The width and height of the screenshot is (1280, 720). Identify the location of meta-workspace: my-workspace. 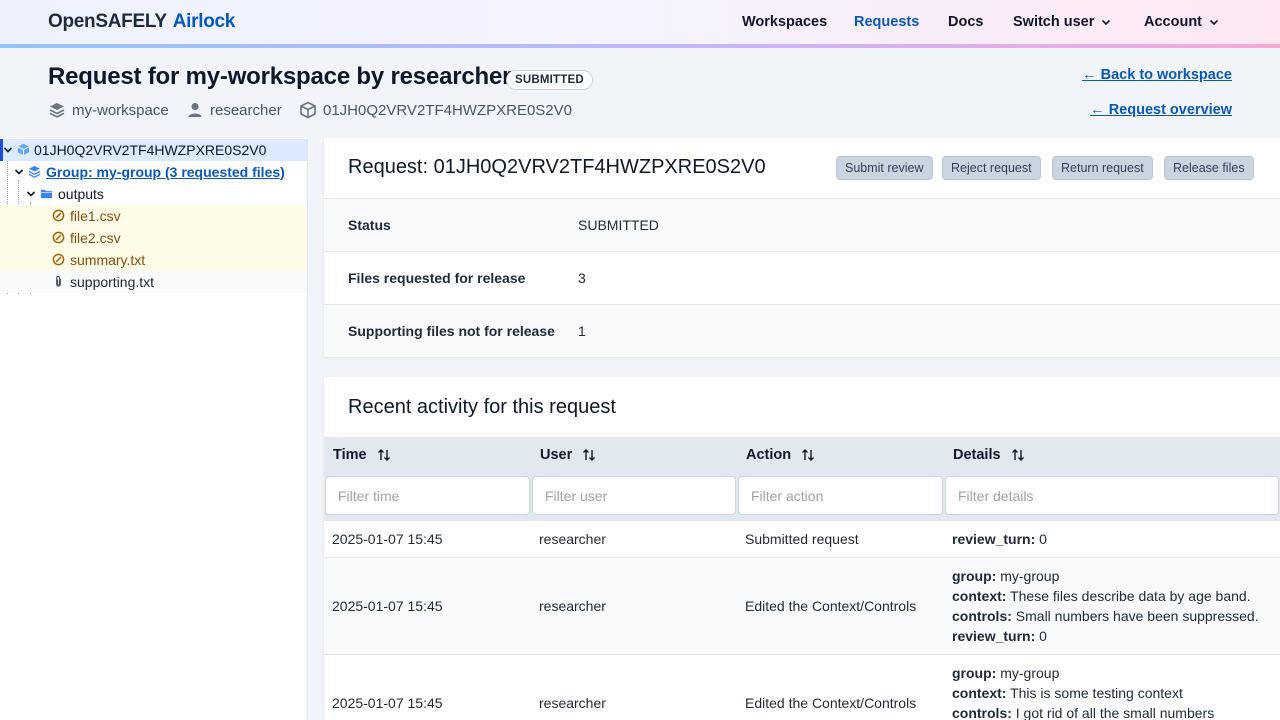
(108, 110).